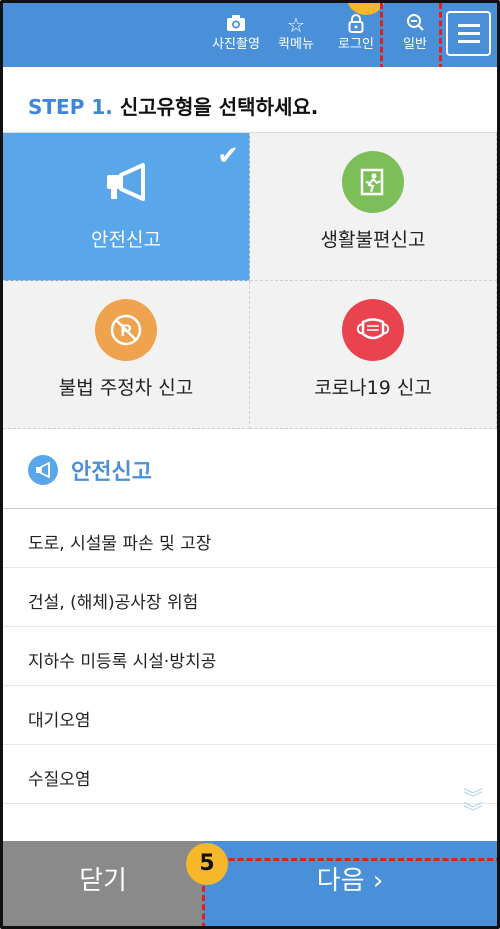 The image size is (500, 929). Describe the element at coordinates (250, 469) in the screenshot. I see `section-header: 안전신고` at that location.